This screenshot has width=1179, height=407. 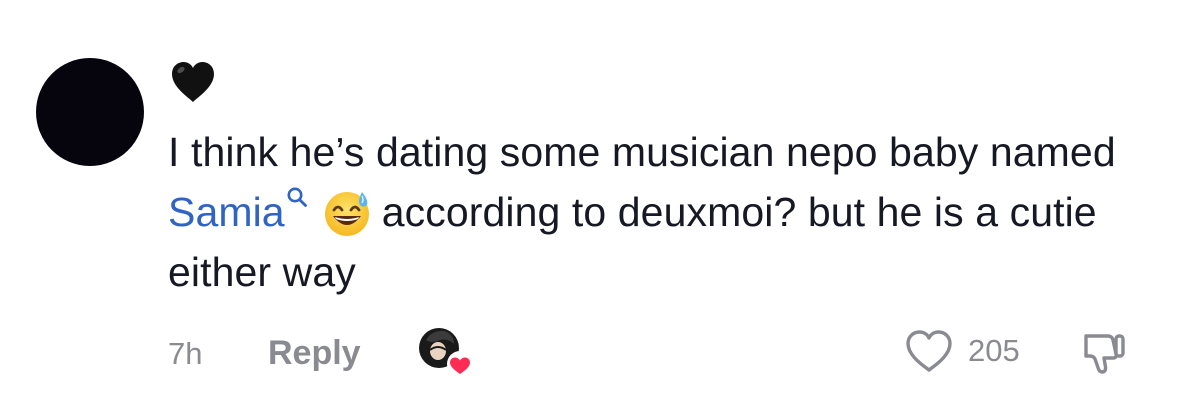 What do you see at coordinates (185, 353) in the screenshot?
I see `timestamp: 7h` at bounding box center [185, 353].